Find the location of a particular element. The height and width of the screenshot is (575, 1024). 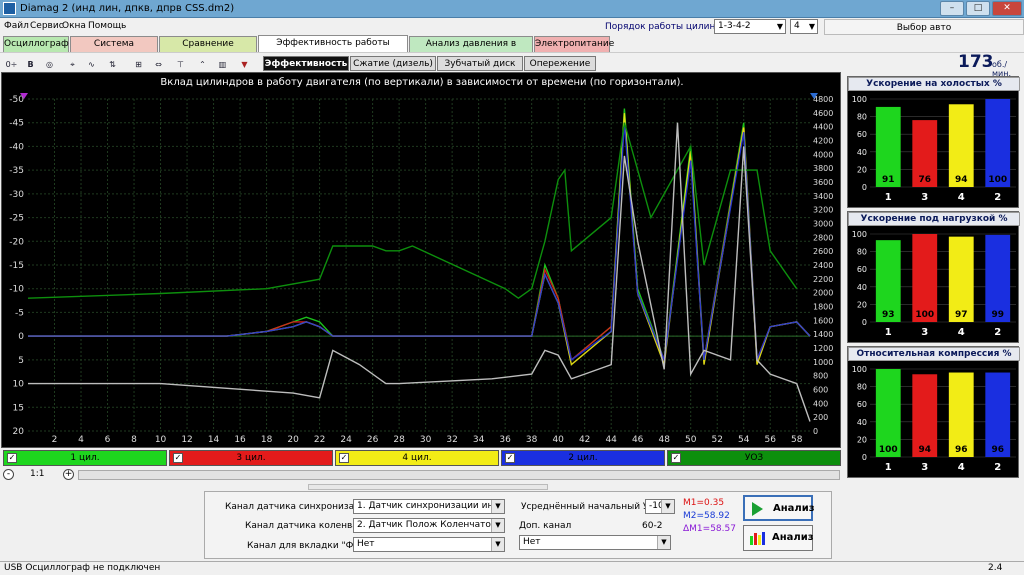

y-right-tick-label: 800 is located at coordinates (820, 376).